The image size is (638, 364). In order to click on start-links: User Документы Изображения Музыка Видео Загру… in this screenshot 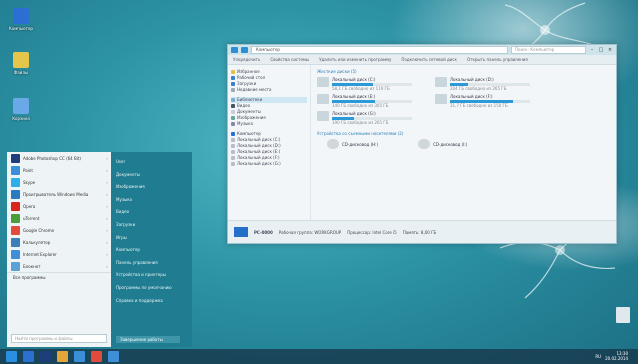, I will do `click(151, 249)`.